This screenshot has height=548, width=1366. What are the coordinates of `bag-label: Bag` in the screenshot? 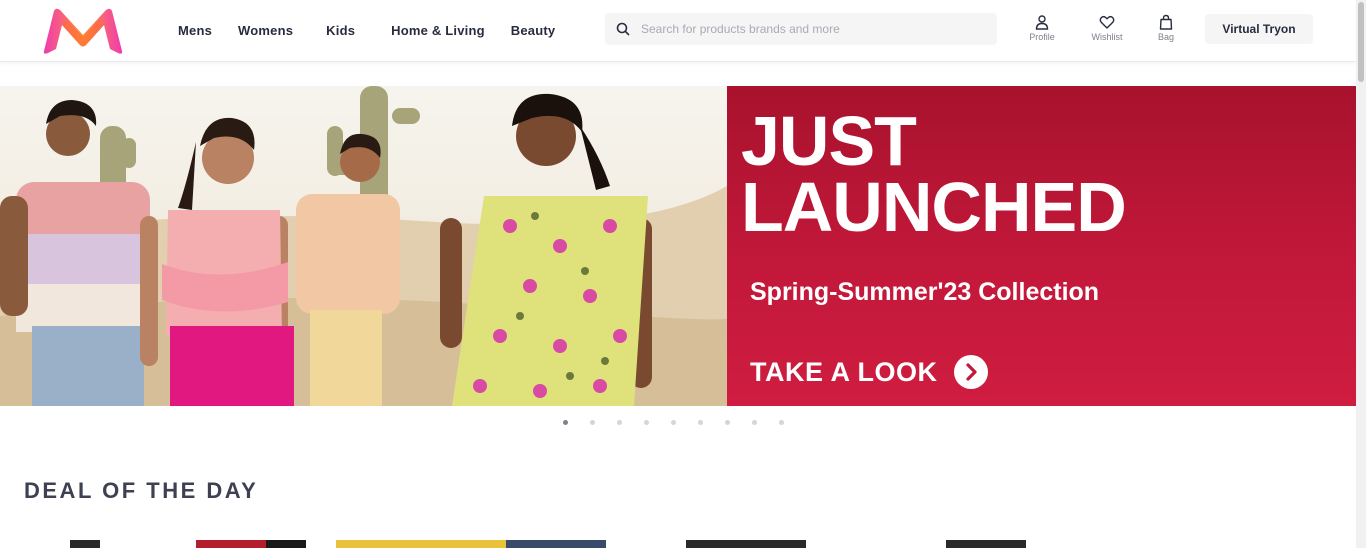 It's located at (1165, 37).